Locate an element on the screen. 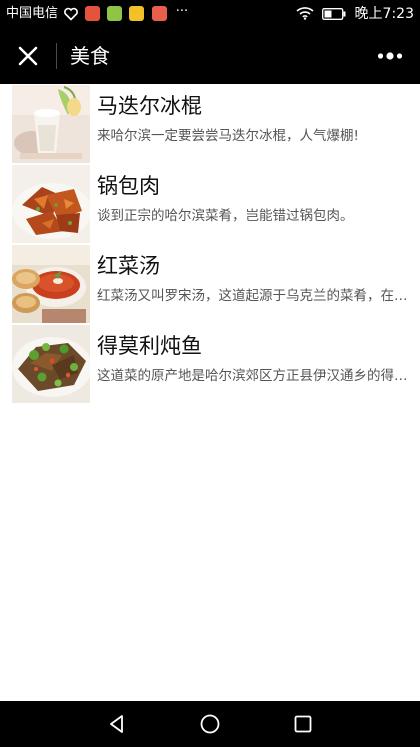  food-item-borscht: 红菜汤 红菜汤又叫罗宋汤，这道起源于乌克兰的菜肴，在哈尔滨已有百年历史 is located at coordinates (210, 284).